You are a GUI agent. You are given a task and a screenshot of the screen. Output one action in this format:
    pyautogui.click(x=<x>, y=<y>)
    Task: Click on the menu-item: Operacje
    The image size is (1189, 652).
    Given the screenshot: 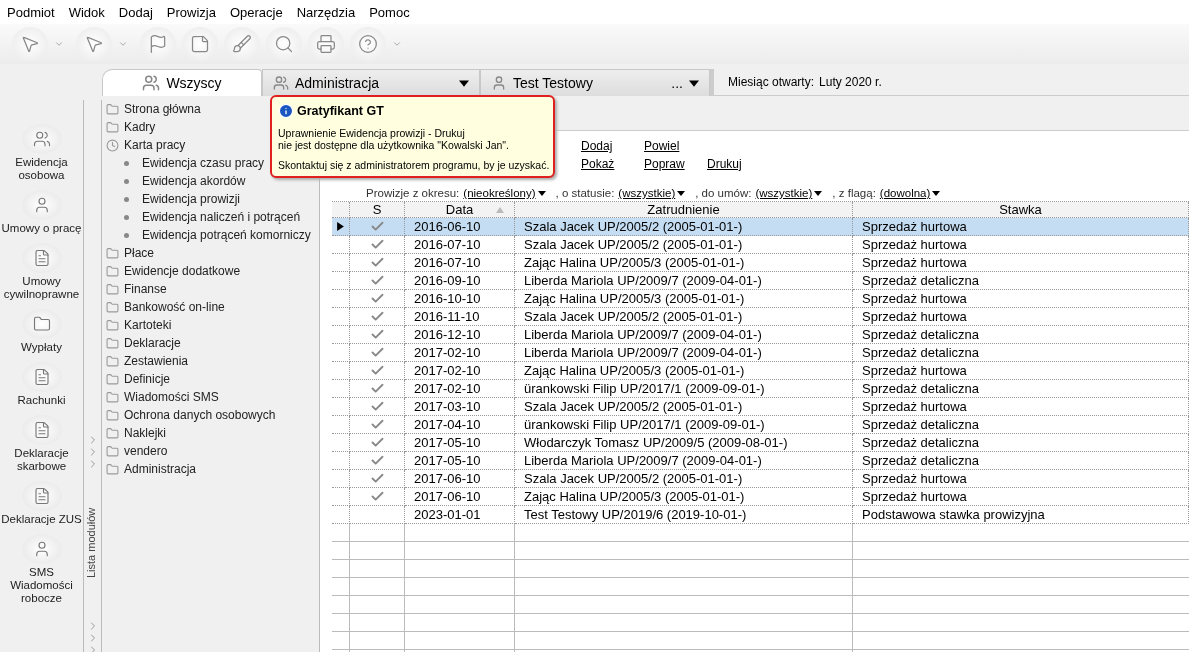 What is the action you would take?
    pyautogui.click(x=256, y=12)
    